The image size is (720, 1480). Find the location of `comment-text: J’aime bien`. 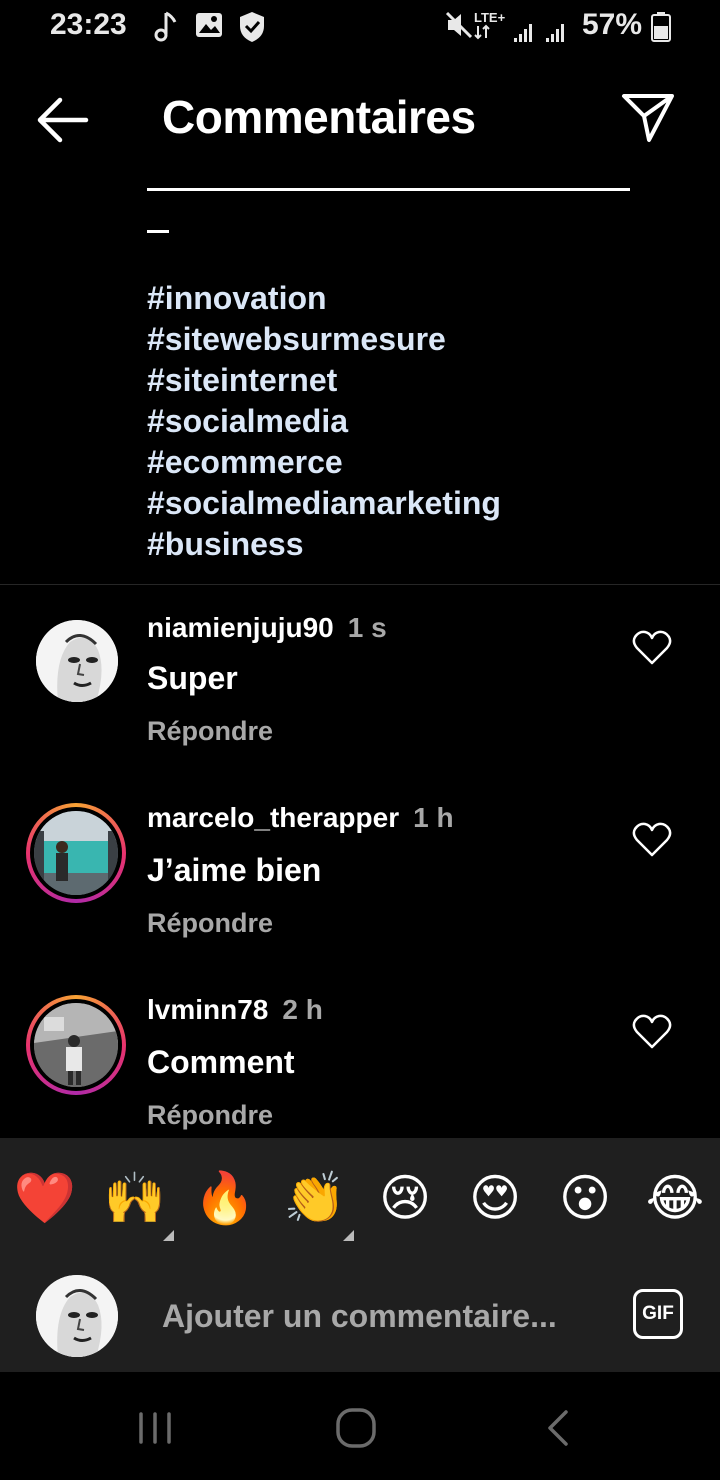

comment-text: J’aime bien is located at coordinates (234, 870).